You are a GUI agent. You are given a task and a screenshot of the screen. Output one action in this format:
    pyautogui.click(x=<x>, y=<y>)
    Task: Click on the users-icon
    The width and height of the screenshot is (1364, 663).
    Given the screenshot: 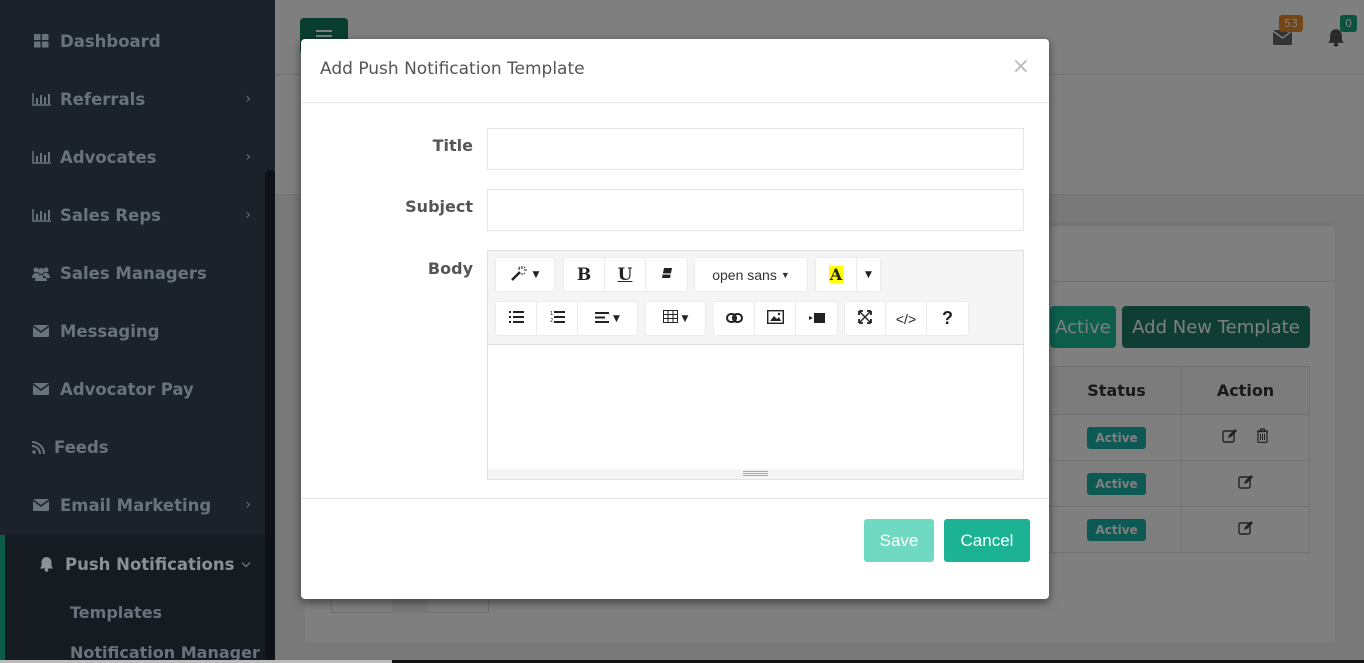 What is the action you would take?
    pyautogui.click(x=41, y=273)
    